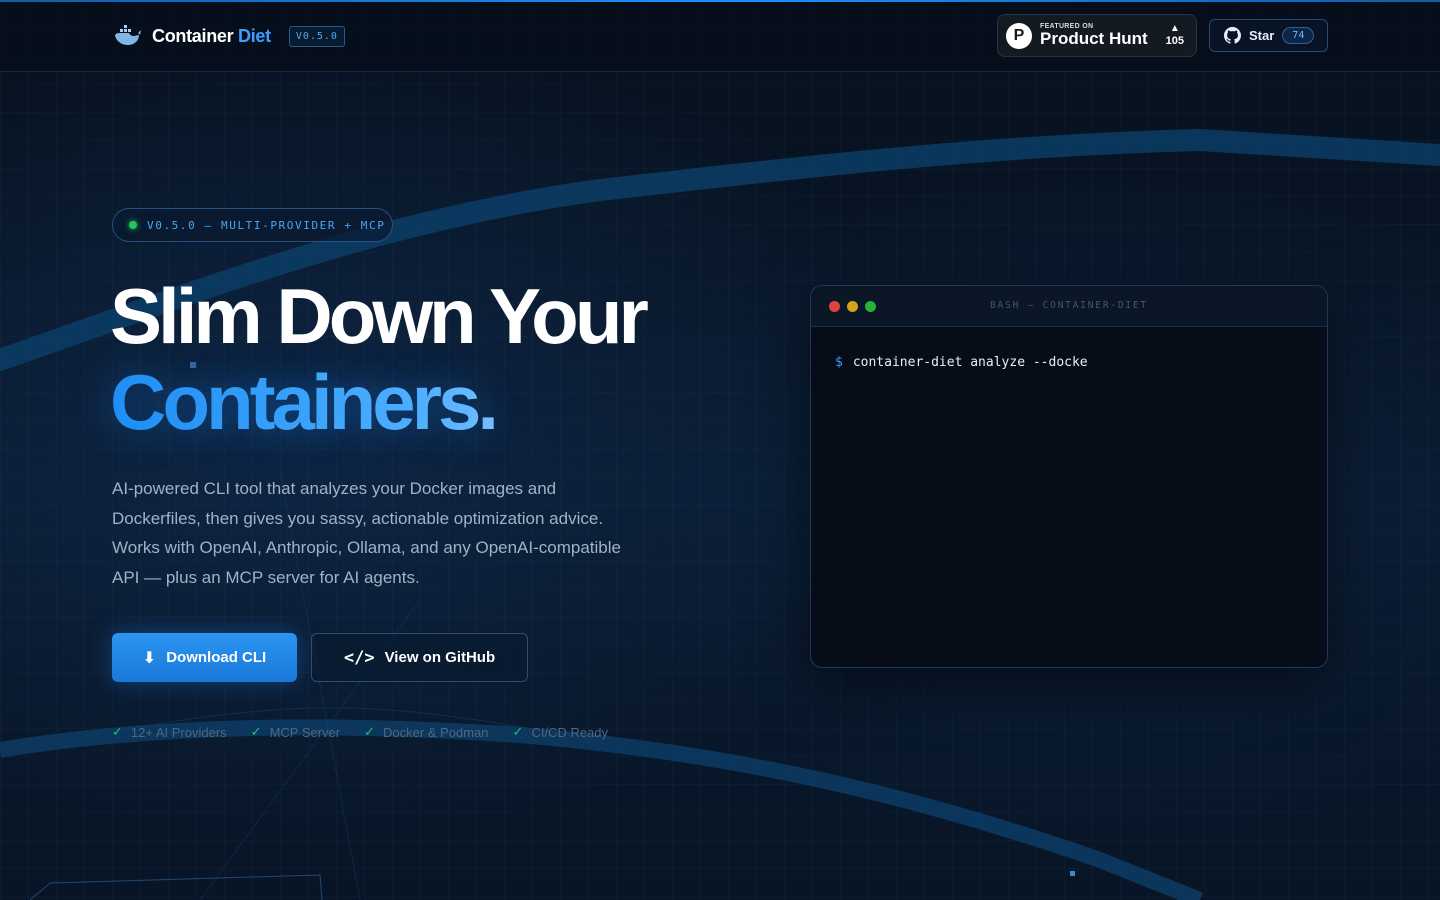 The width and height of the screenshot is (1440, 900). I want to click on github-star-label: Star, so click(1262, 35).